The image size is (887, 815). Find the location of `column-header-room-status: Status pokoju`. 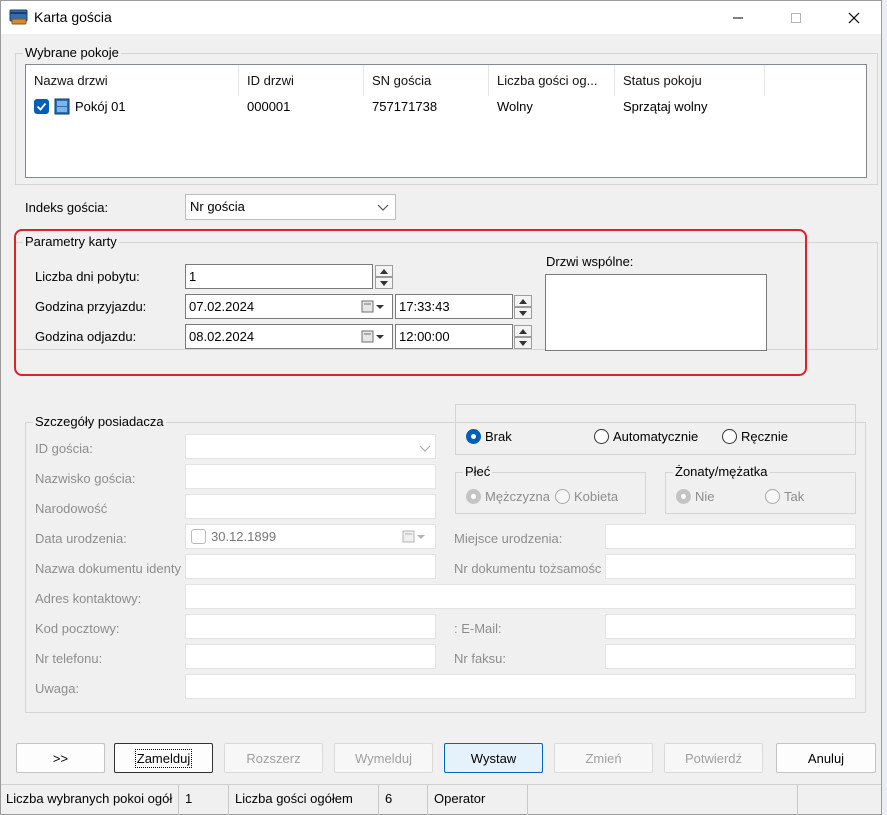

column-header-room-status: Status pokoju is located at coordinates (690, 80).